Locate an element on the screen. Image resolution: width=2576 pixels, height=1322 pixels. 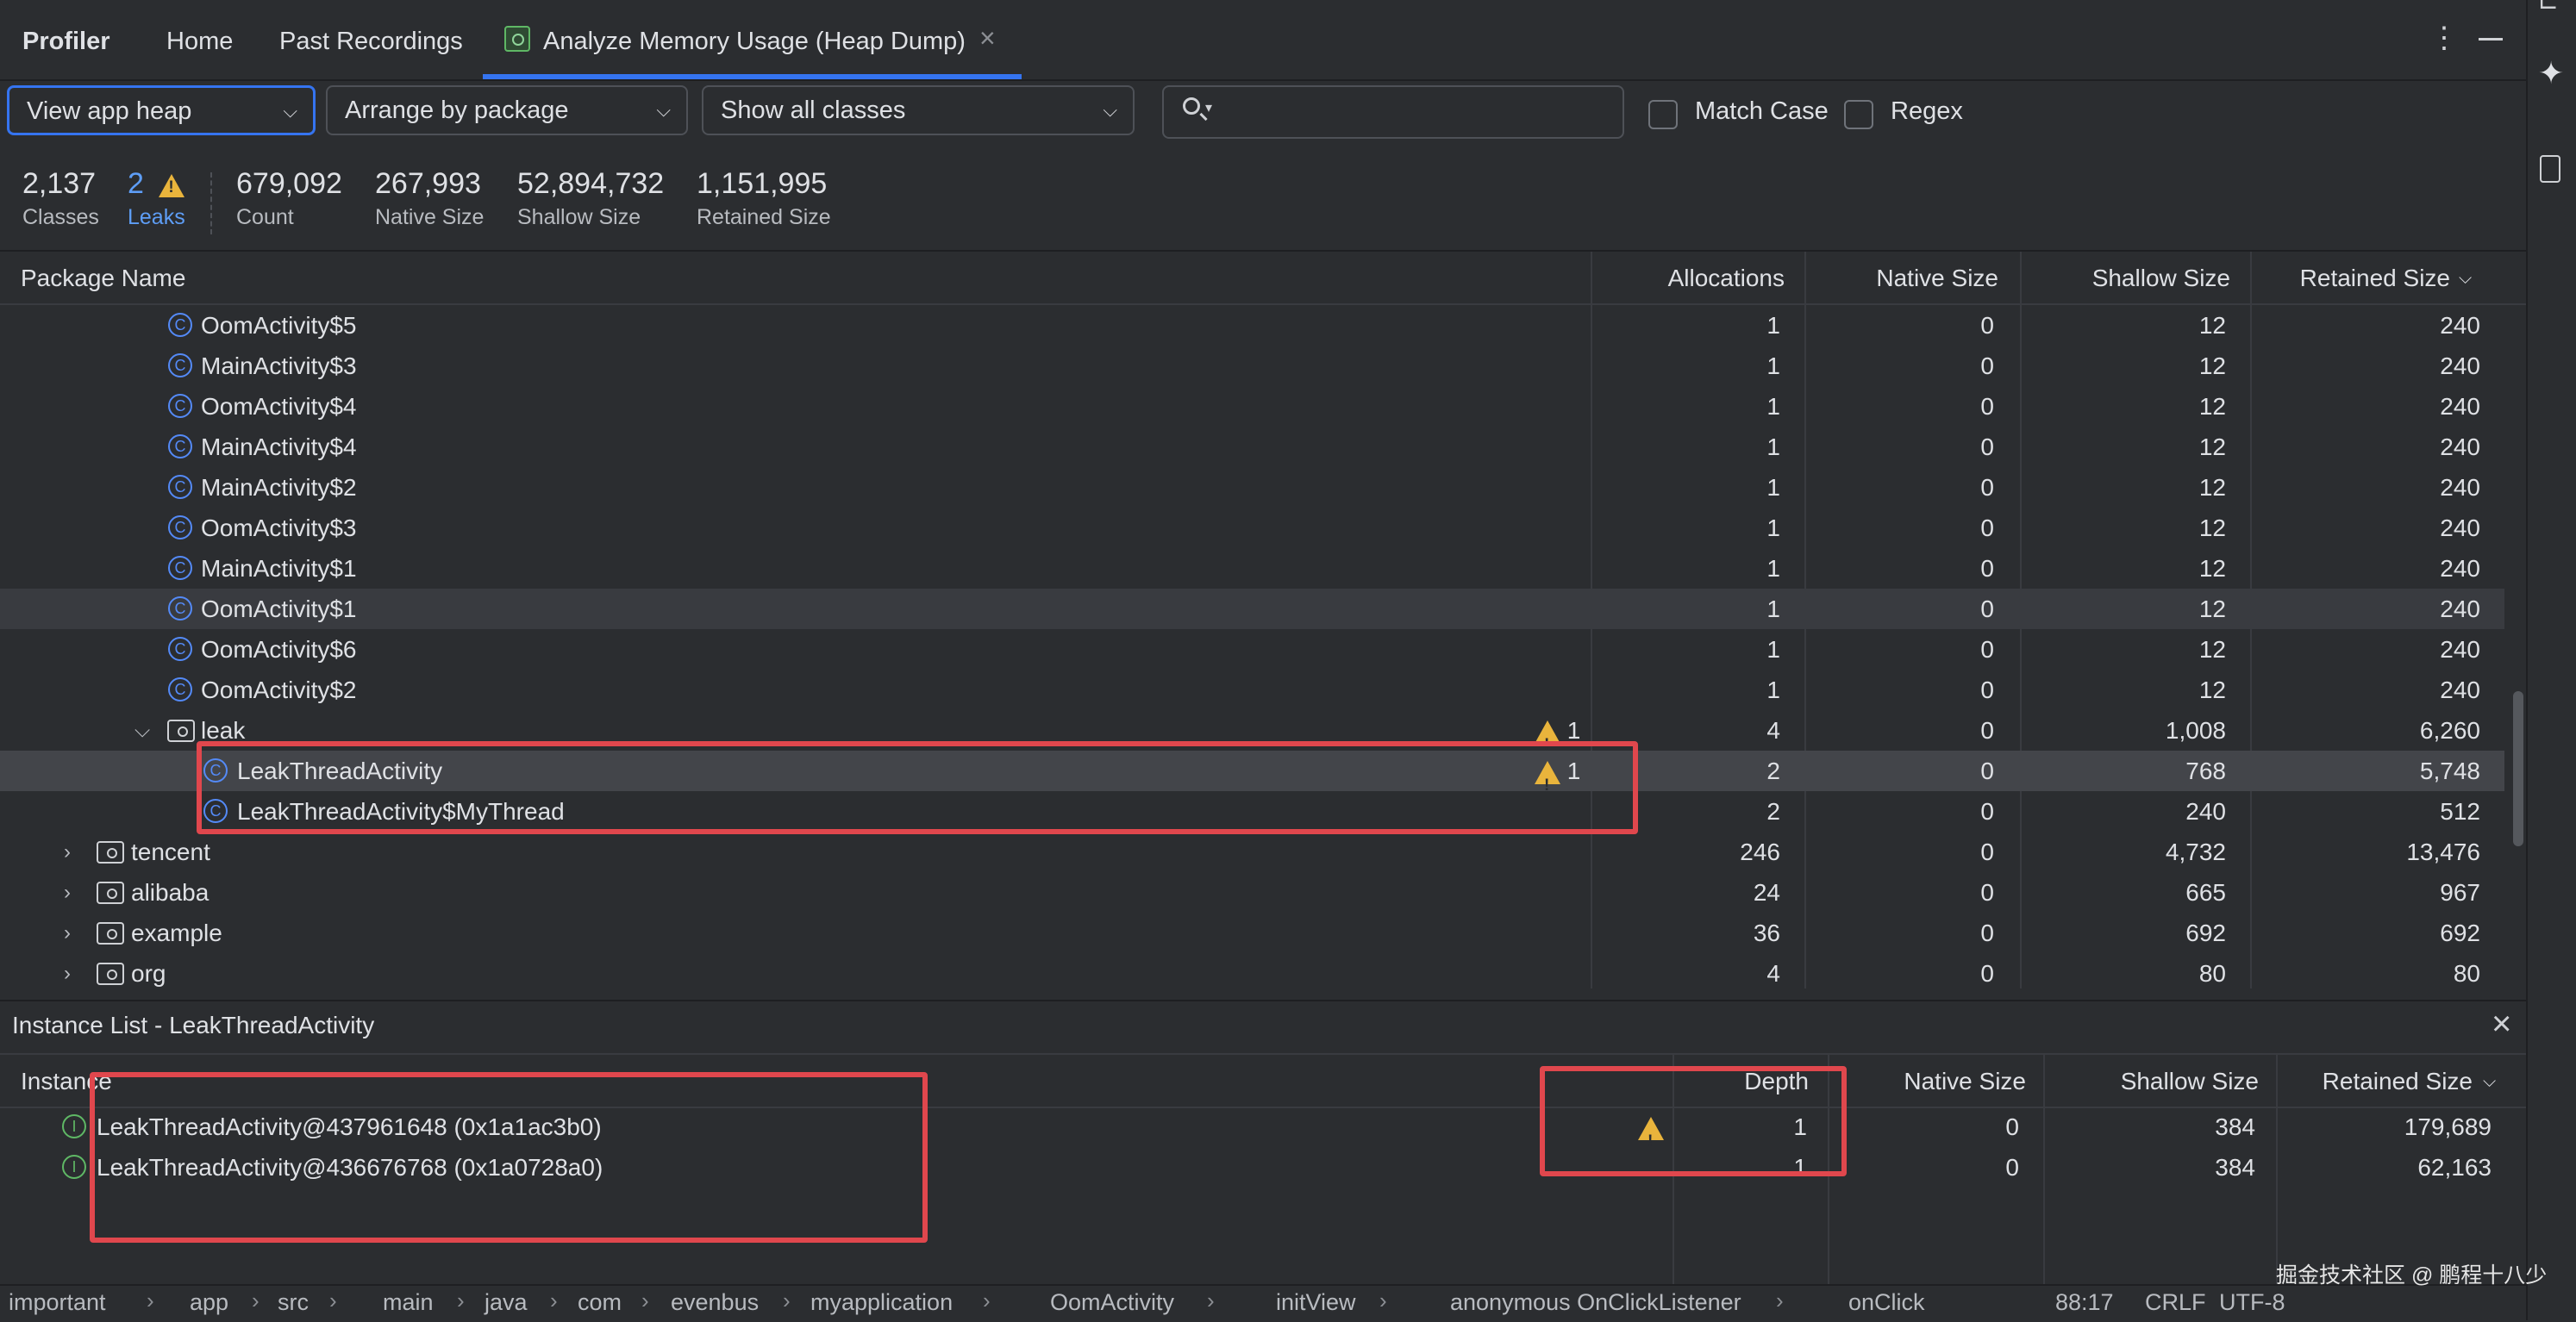
leaks-count: 2 is located at coordinates (157, 184).